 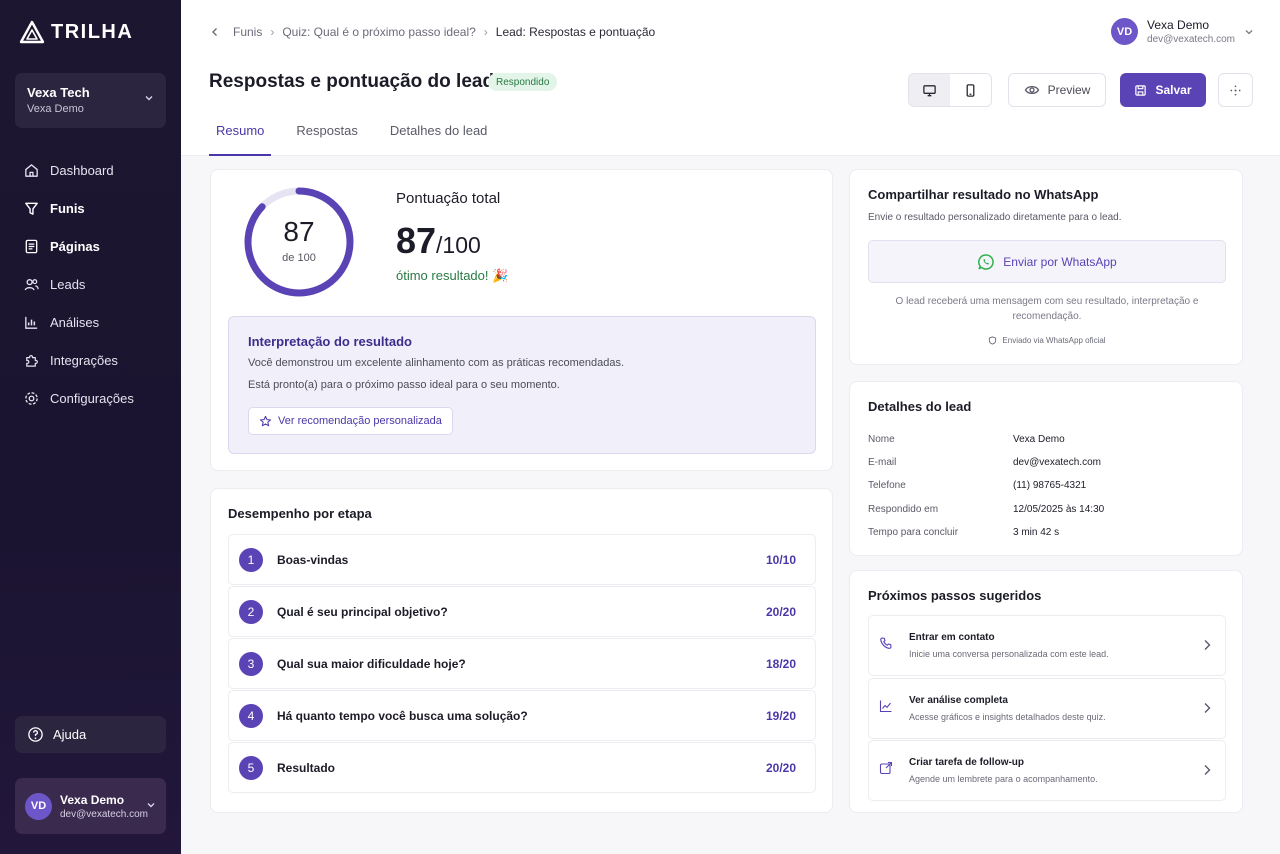 I want to click on score-of: de 100, so click(x=299, y=258).